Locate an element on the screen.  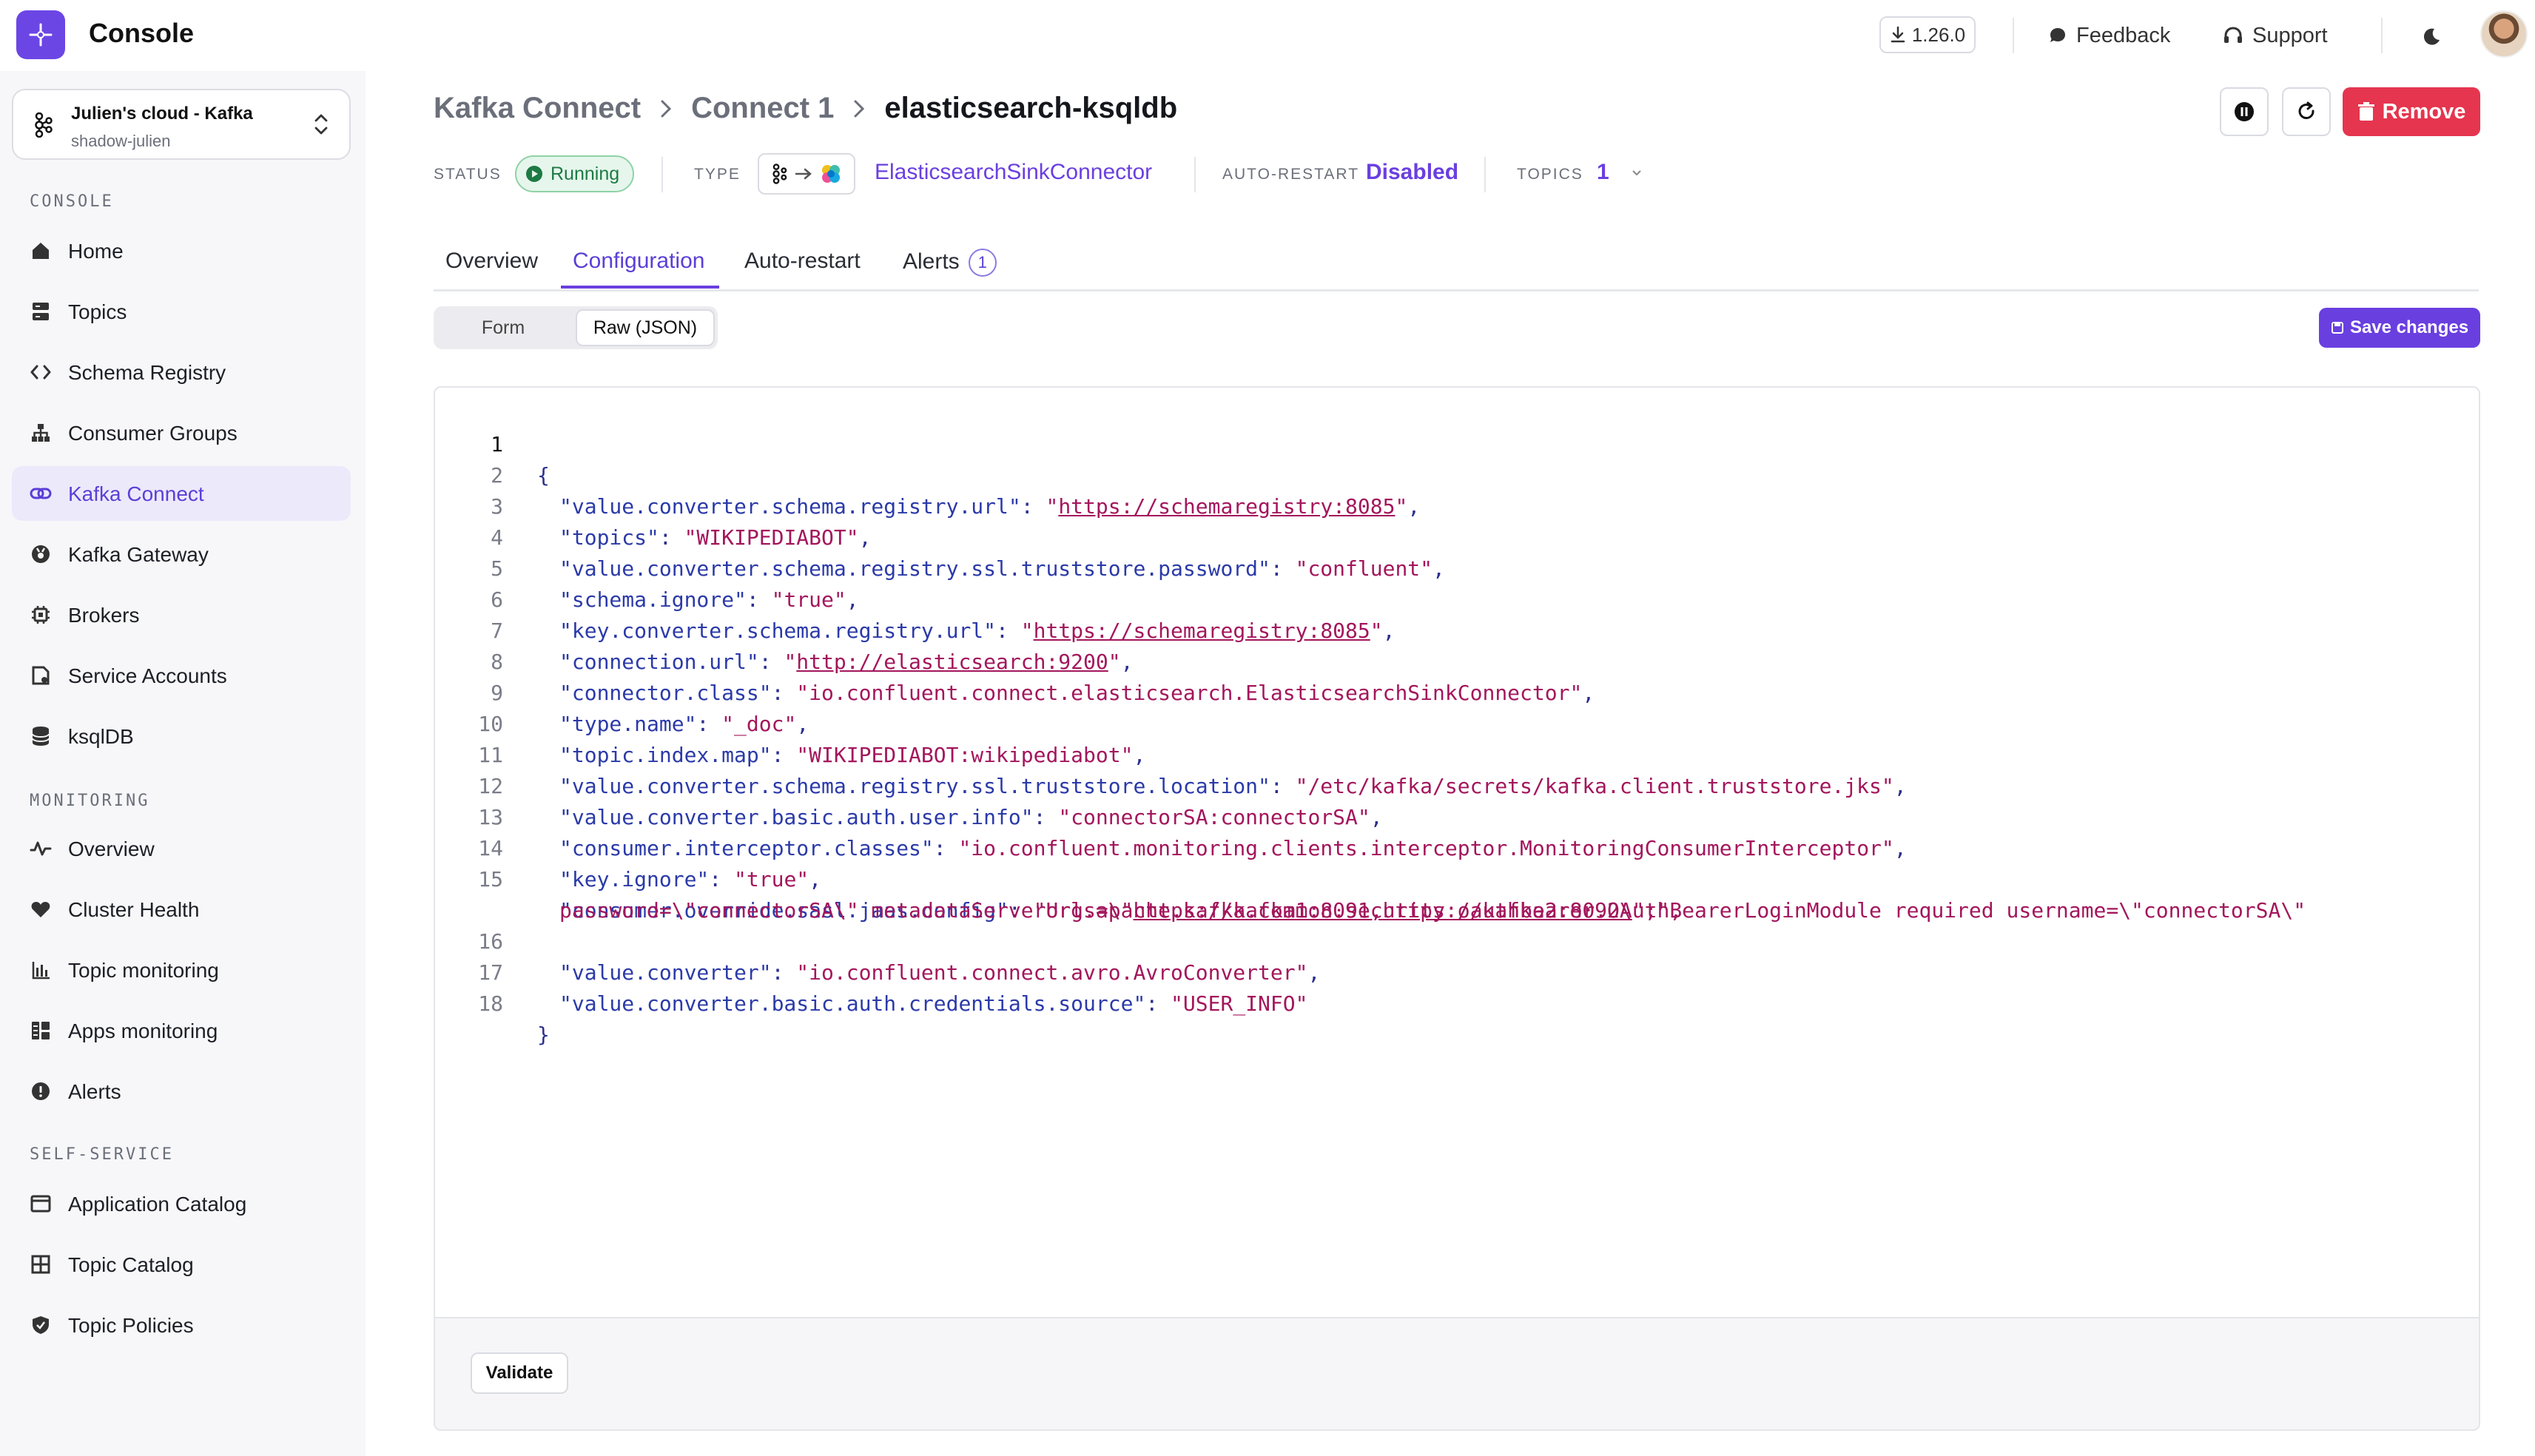
sidebar-item-topic-policies: Topic Policies is located at coordinates (181, 1325).